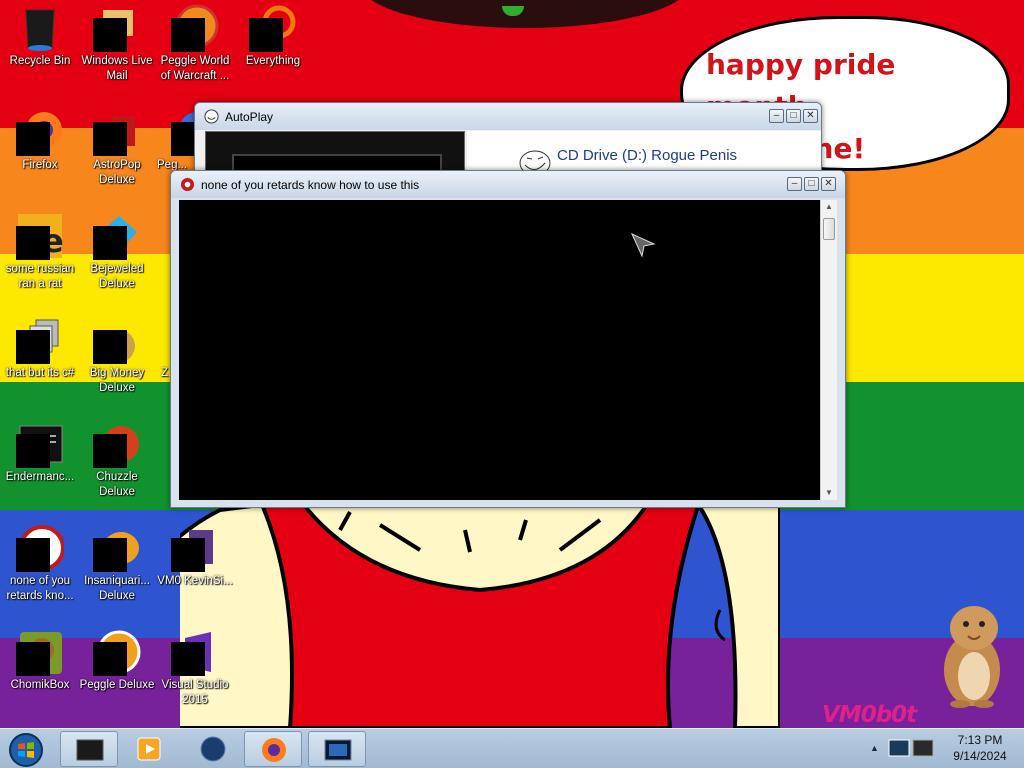 This screenshot has height=768, width=1024. What do you see at coordinates (647, 155) in the screenshot?
I see `drive-label: CD Drive (D:) Rogue Penis` at bounding box center [647, 155].